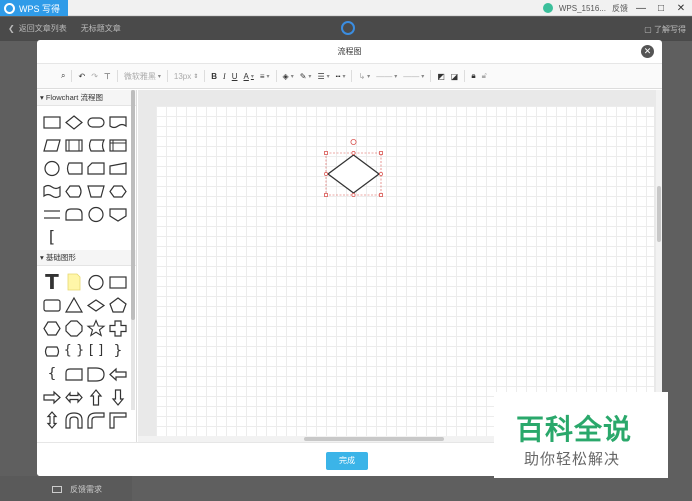 Image resolution: width=692 pixels, height=501 pixels. What do you see at coordinates (118, 121) in the screenshot?
I see `document-shape` at bounding box center [118, 121].